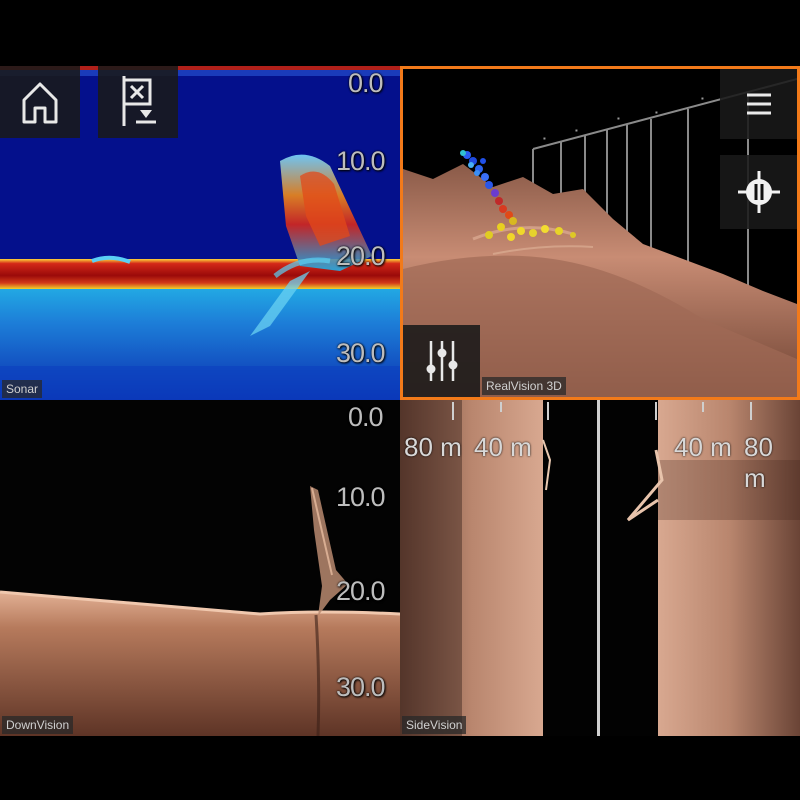 This screenshot has width=800, height=800. What do you see at coordinates (22, 389) in the screenshot?
I see `pane-label-sonar: Sonar` at bounding box center [22, 389].